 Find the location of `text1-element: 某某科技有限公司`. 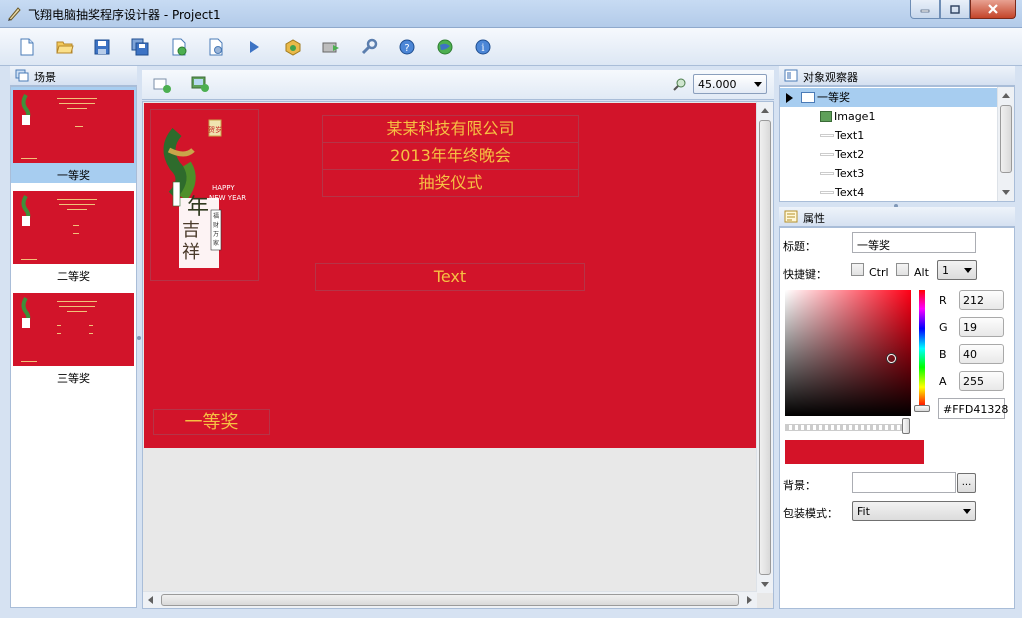

text1-element: 某某科技有限公司 is located at coordinates (450, 129).